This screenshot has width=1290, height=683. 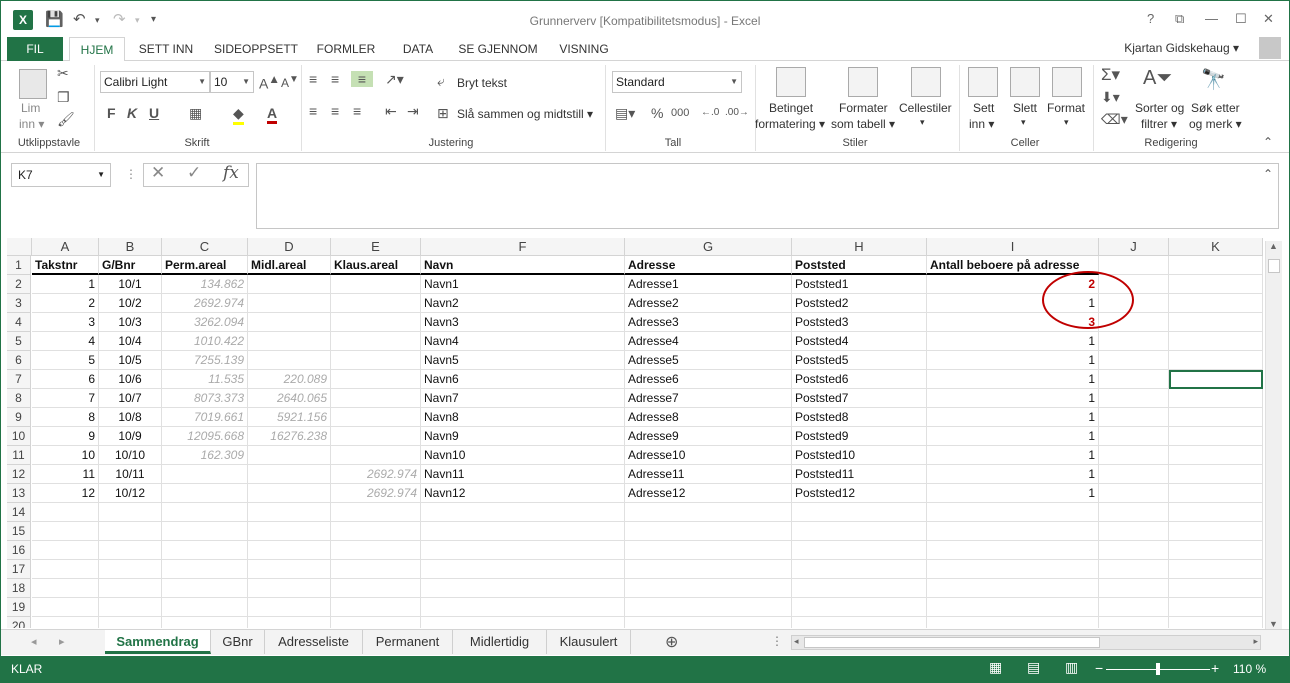 What do you see at coordinates (859, 398) in the screenshot?
I see `table-cell: Poststed7` at bounding box center [859, 398].